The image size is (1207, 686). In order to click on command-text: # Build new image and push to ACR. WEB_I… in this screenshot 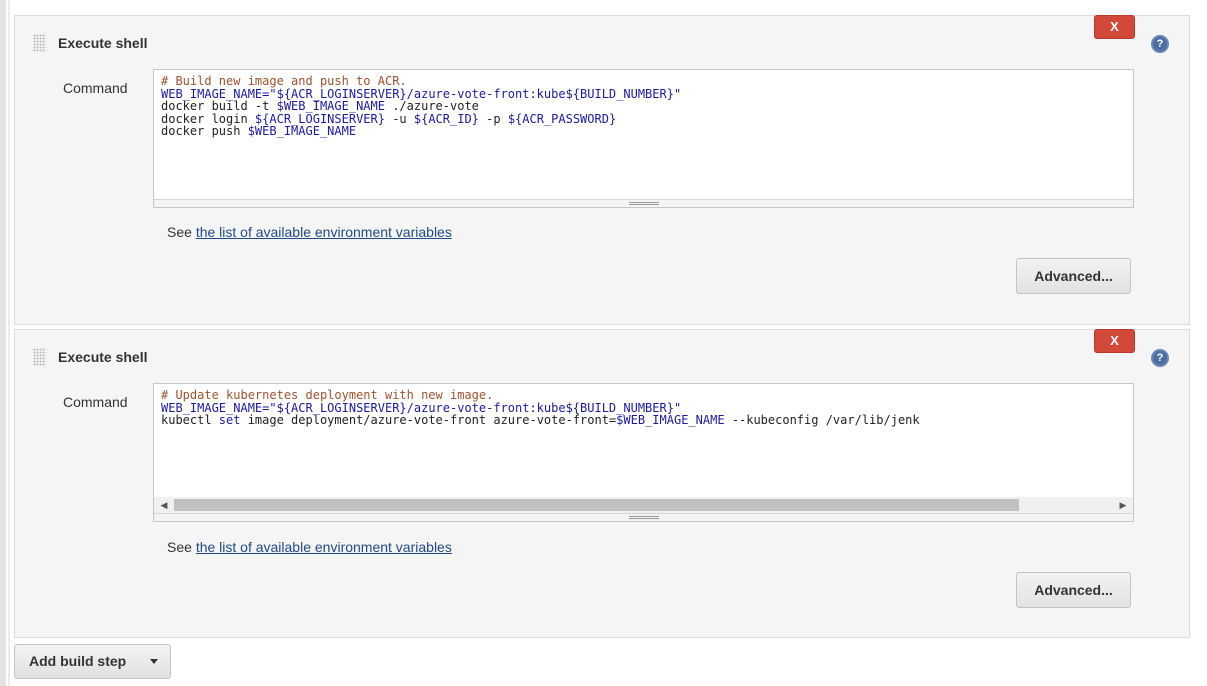, I will do `click(643, 104)`.